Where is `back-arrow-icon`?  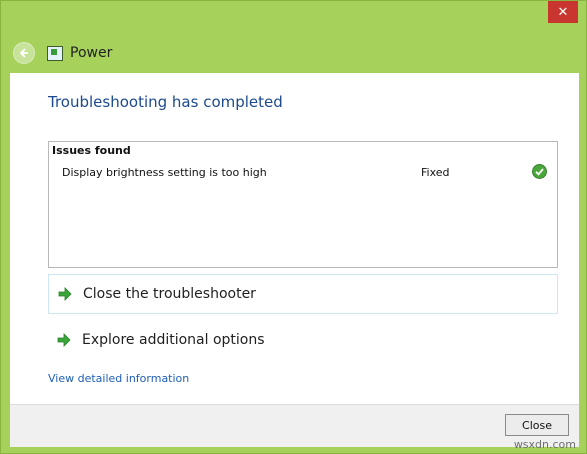
back-arrow-icon is located at coordinates (23, 53).